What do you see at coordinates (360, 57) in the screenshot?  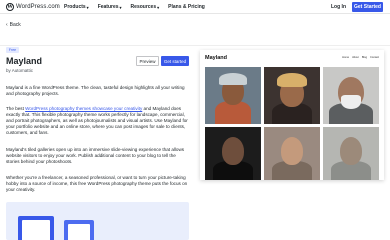 I see `preview-menu: Home About Blog Contact` at bounding box center [360, 57].